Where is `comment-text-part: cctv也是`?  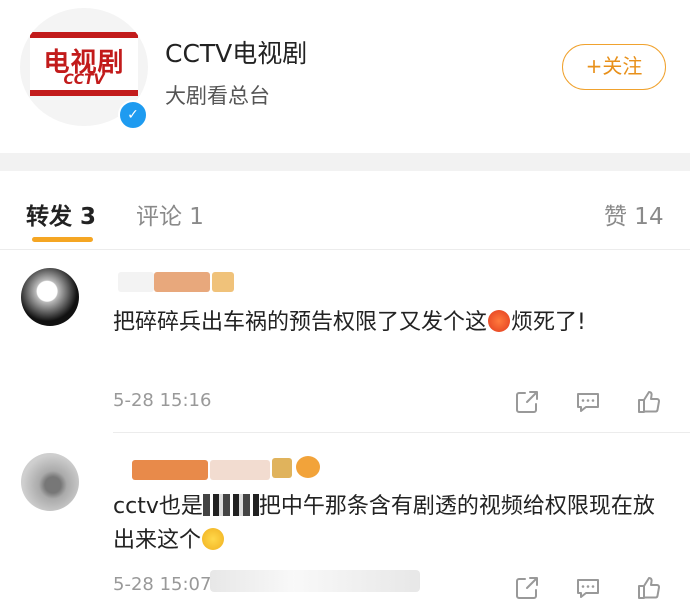
comment-text-part: cctv也是 is located at coordinates (158, 506).